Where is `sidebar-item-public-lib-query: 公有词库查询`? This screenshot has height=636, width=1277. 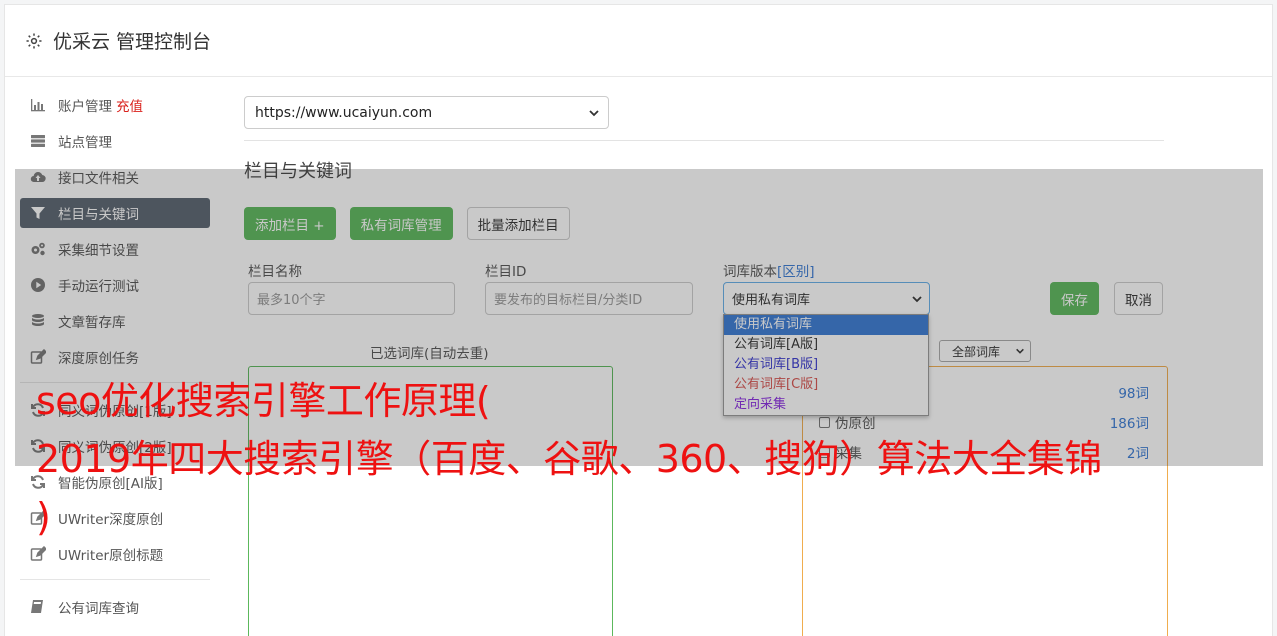
sidebar-item-public-lib-query: 公有词库查询 is located at coordinates (115, 607).